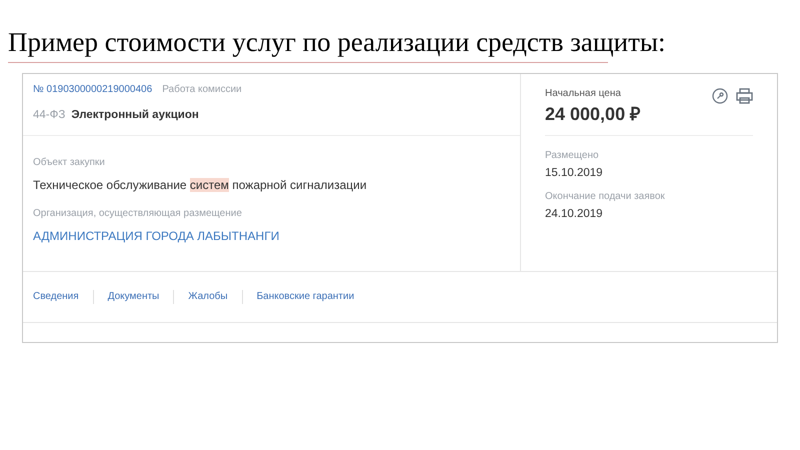  Describe the element at coordinates (572, 156) in the screenshot. I see `date-label: Размещено` at that location.